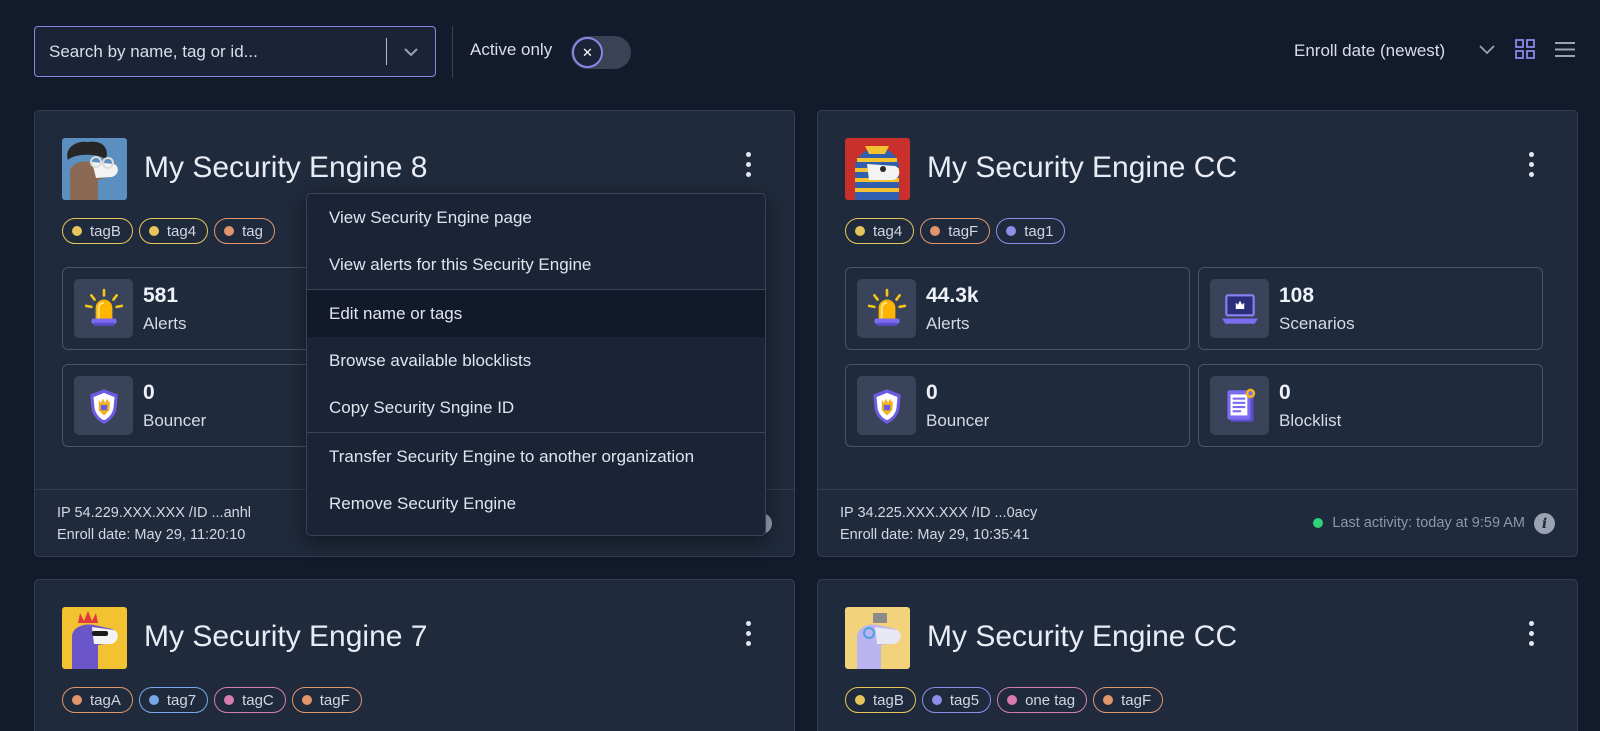 The image size is (1600, 731). I want to click on menu-item-remove-engine: Remove Security Engine, so click(536, 503).